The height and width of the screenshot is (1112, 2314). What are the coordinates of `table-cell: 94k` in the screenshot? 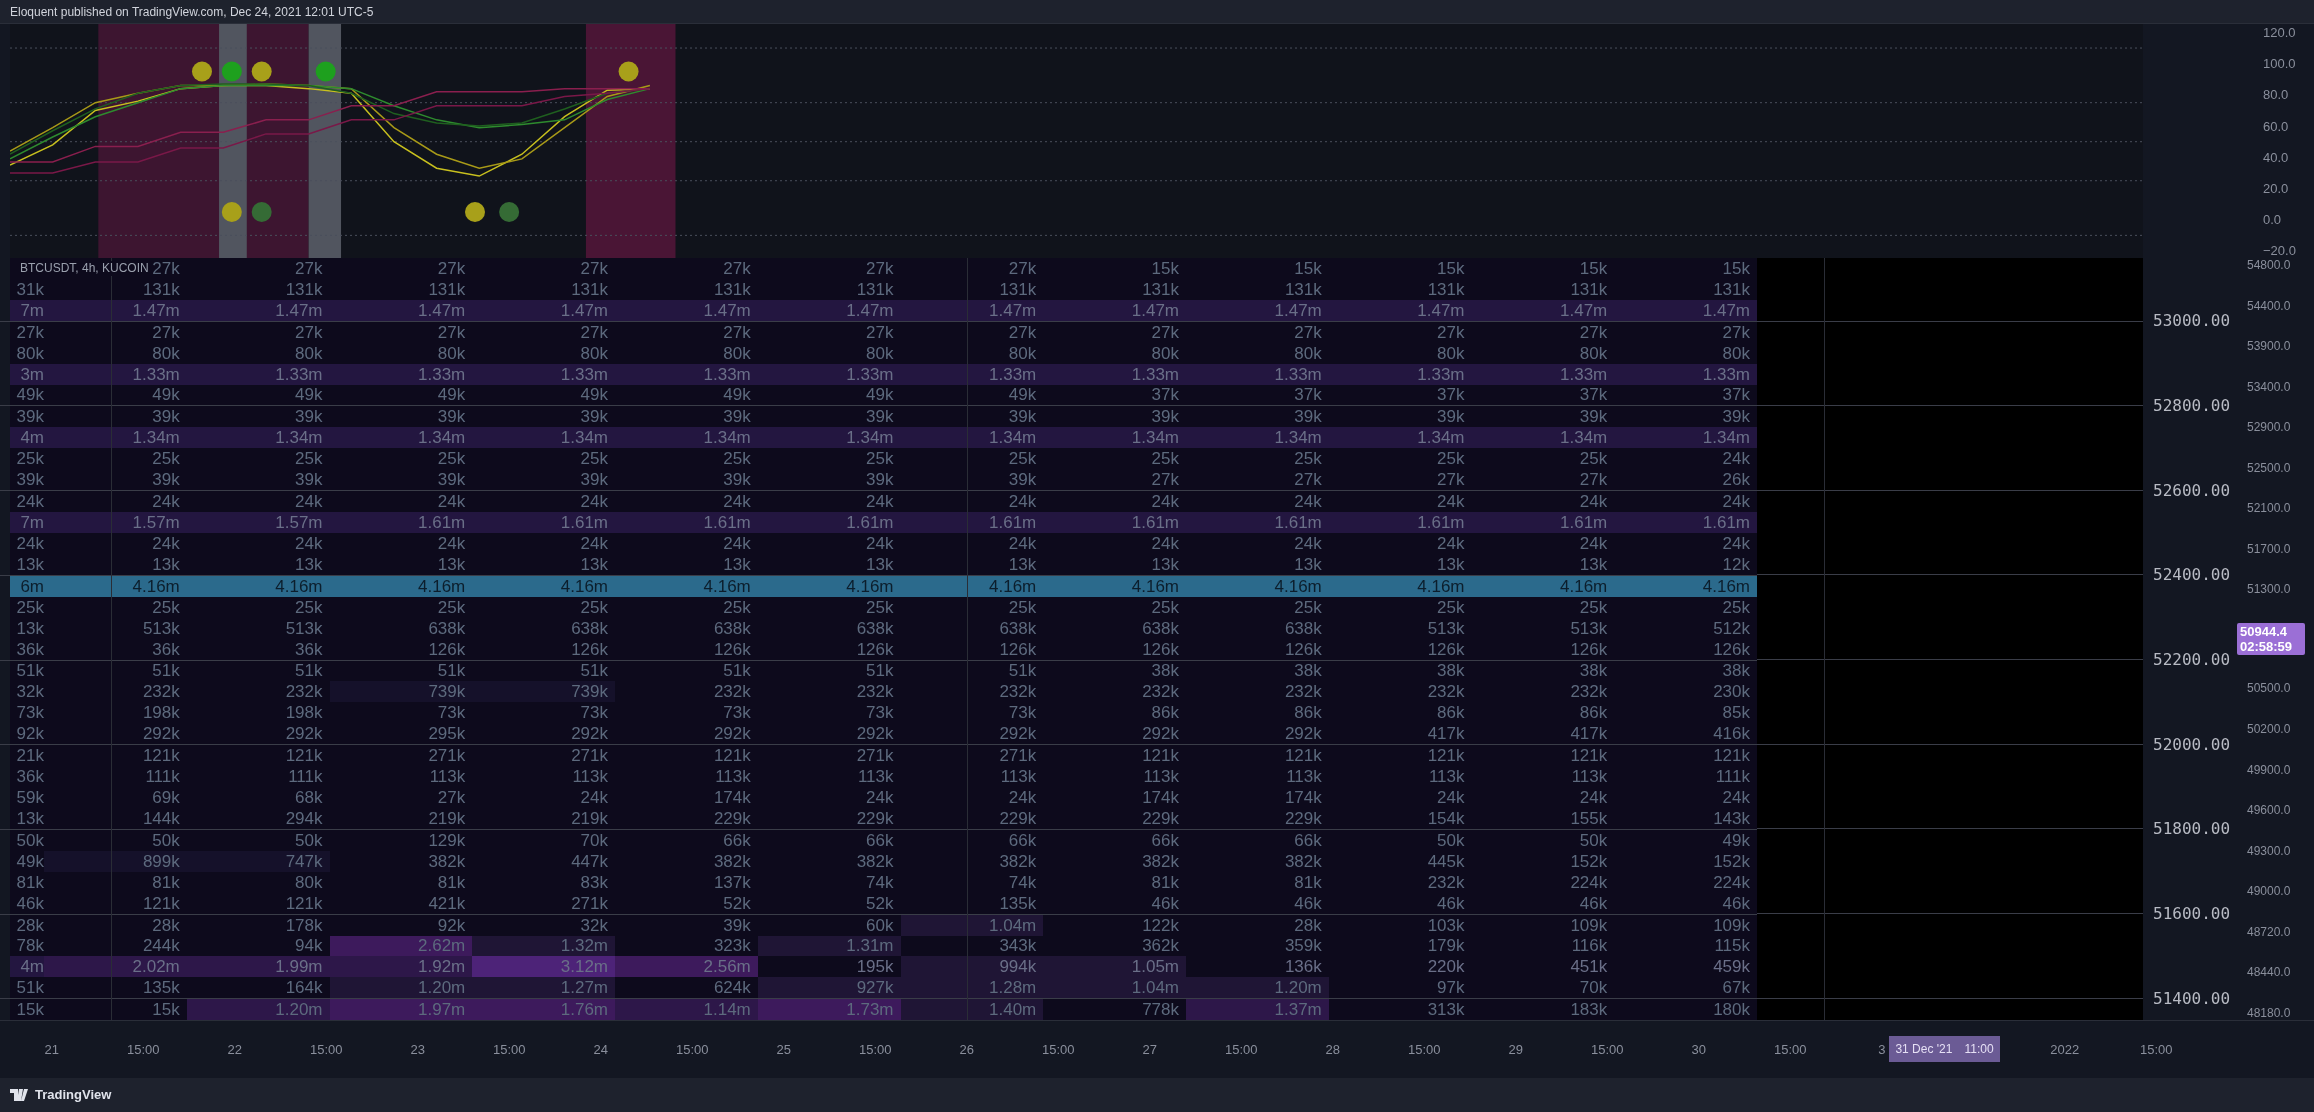 It's located at (309, 946).